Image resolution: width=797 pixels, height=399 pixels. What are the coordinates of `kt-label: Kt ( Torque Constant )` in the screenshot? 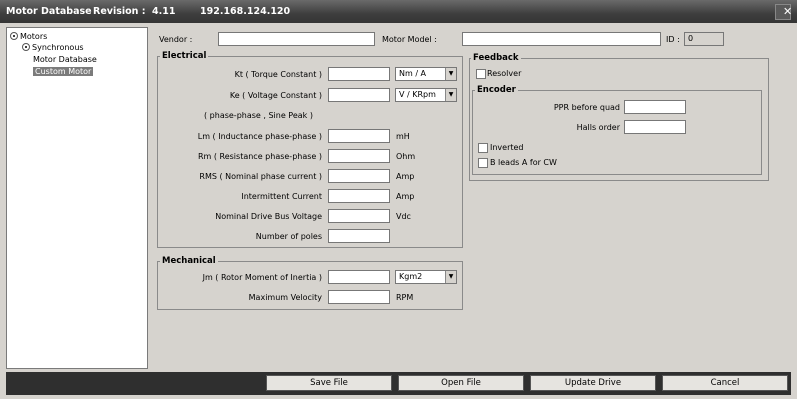 It's located at (278, 74).